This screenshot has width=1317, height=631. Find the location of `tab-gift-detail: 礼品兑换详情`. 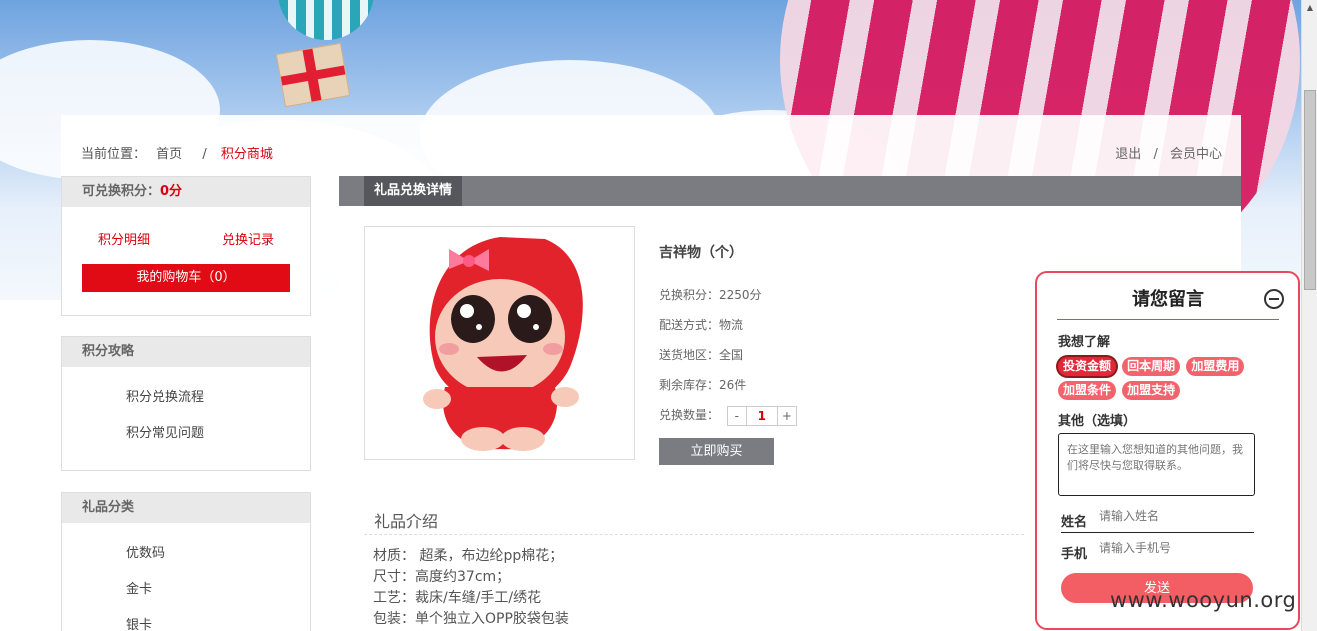

tab-gift-detail: 礼品兑换详情 is located at coordinates (413, 191).